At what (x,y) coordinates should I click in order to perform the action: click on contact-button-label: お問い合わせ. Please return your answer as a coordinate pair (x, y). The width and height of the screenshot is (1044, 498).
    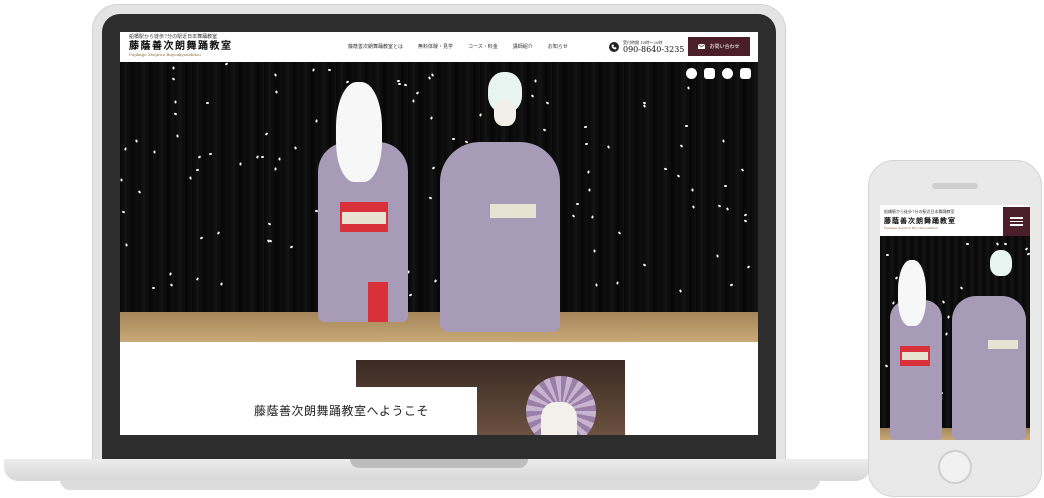
    Looking at the image, I should click on (724, 47).